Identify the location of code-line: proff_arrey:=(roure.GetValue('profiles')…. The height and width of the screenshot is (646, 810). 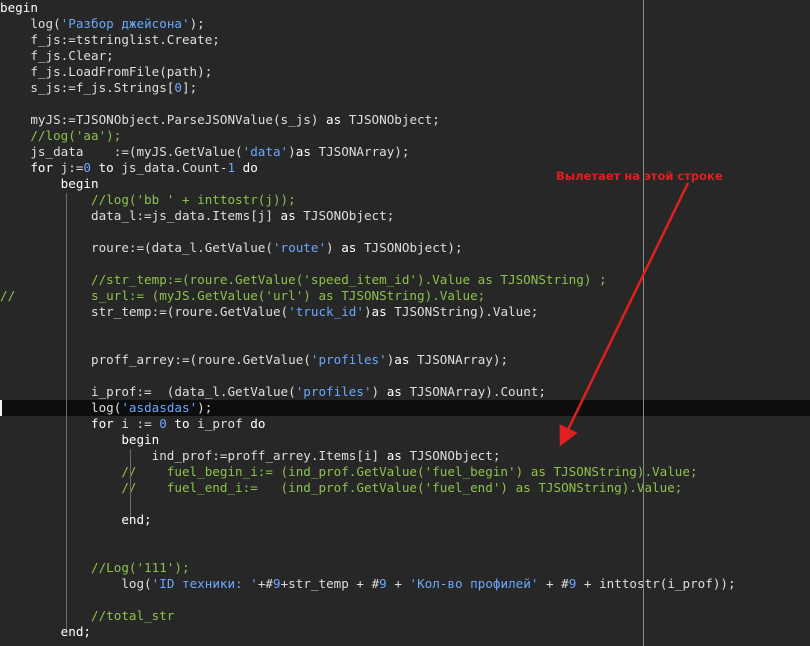
(405, 360).